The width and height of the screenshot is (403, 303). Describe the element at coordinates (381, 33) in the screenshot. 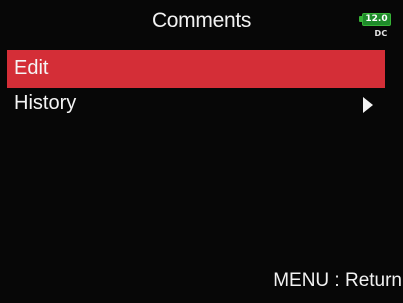

I see `power-source-label: DC` at that location.